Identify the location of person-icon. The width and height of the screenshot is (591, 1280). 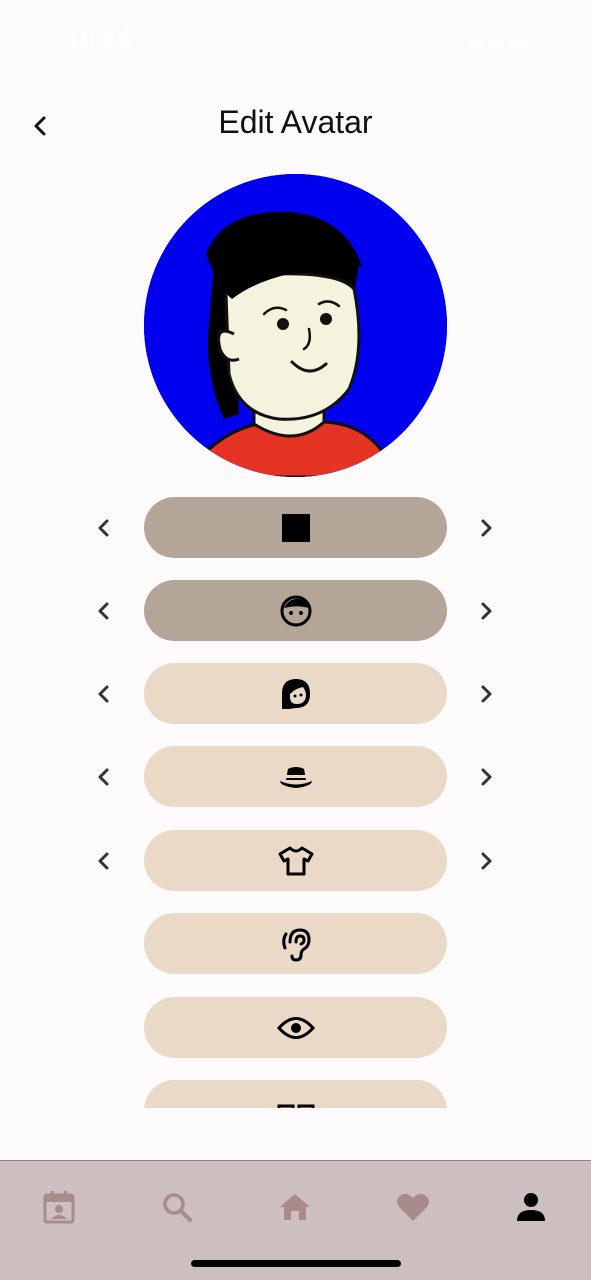
(531, 1207).